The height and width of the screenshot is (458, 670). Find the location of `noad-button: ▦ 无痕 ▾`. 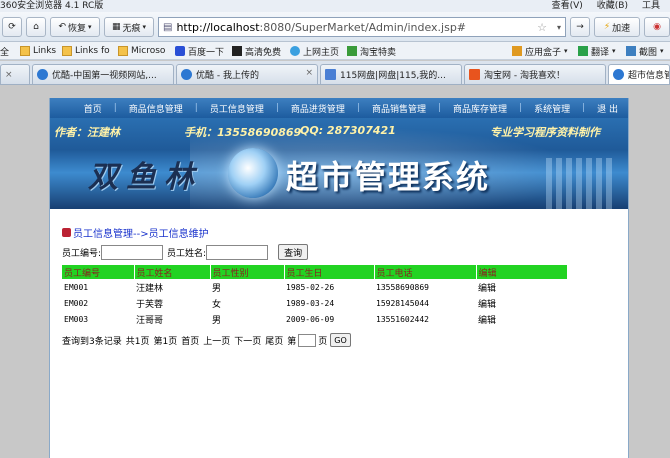

noad-button: ▦ 无痕 ▾ is located at coordinates (129, 27).